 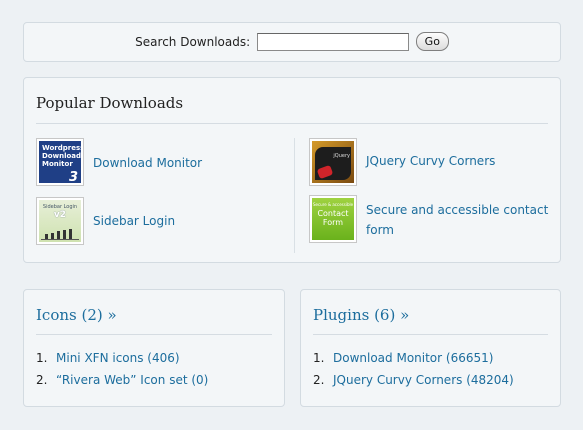 I want to click on list-item: 1. Download Monitor (66651), so click(x=413, y=361).